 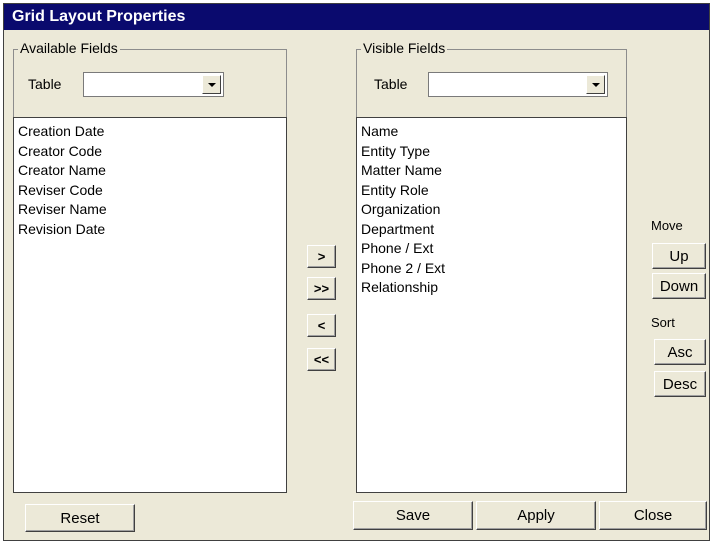 I want to click on visible-table-label: Table, so click(x=391, y=84).